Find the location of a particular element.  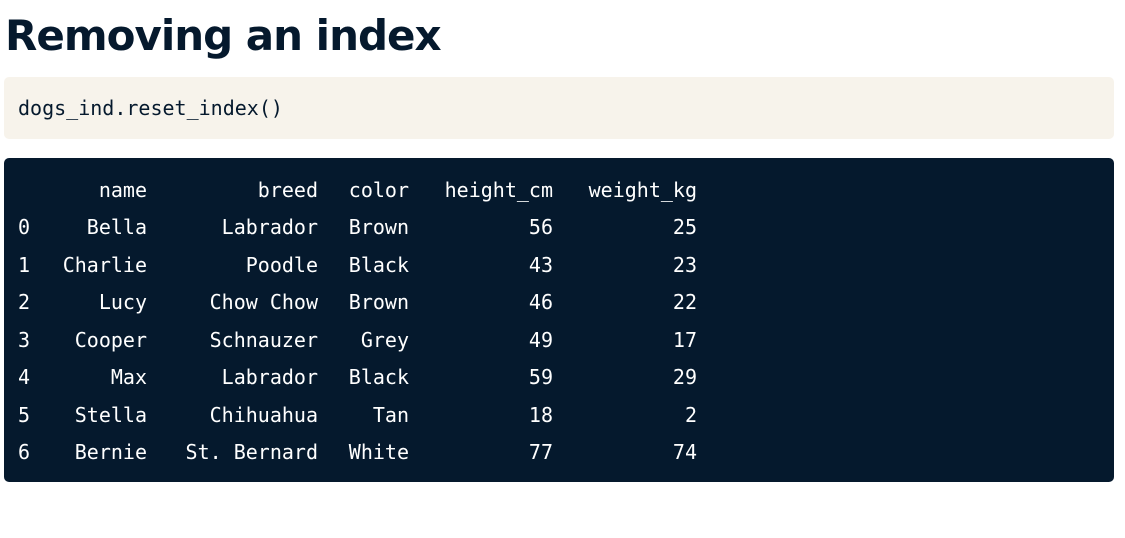

header-index is located at coordinates (33, 190).